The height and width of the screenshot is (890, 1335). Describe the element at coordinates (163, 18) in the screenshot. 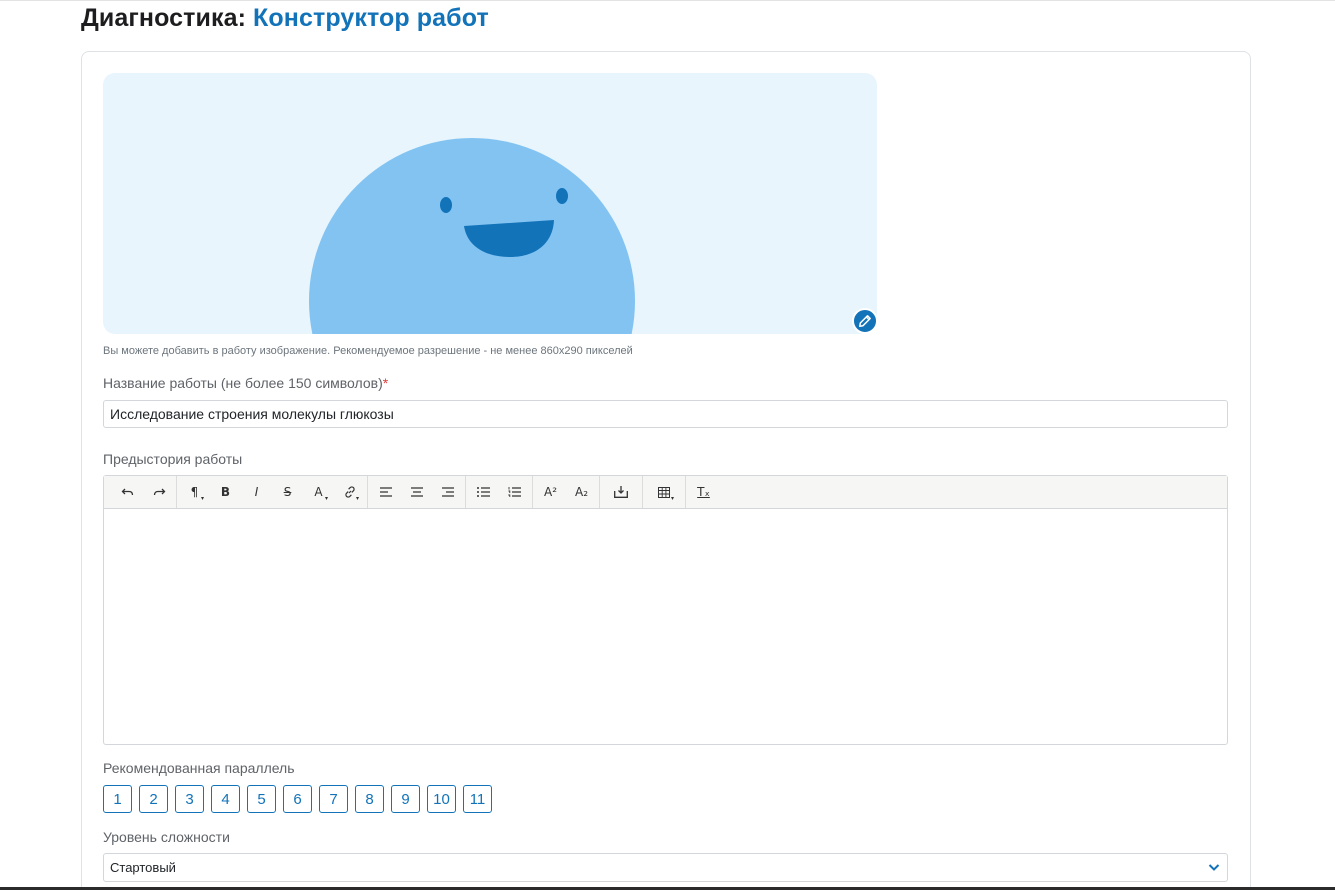

I see `title-prefix: Диагностика:` at that location.